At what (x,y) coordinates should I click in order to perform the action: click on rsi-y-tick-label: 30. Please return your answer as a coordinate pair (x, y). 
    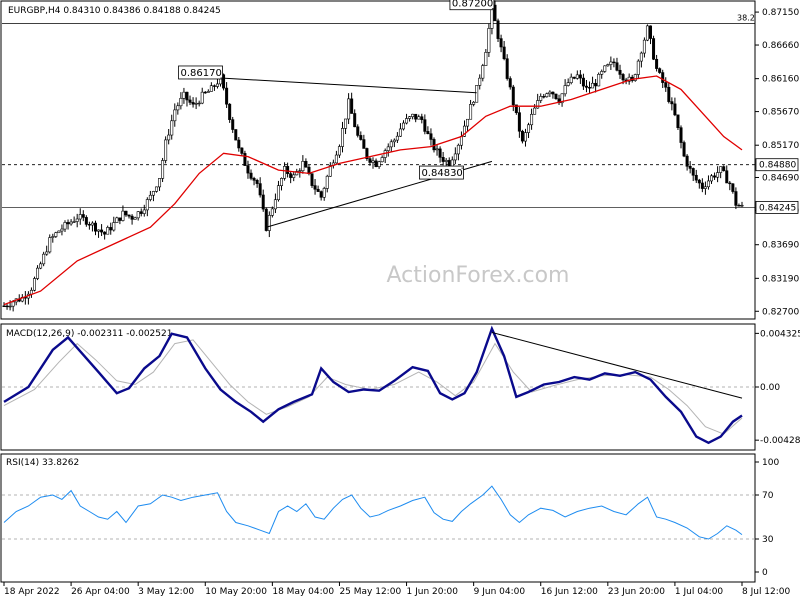
    Looking at the image, I should click on (768, 540).